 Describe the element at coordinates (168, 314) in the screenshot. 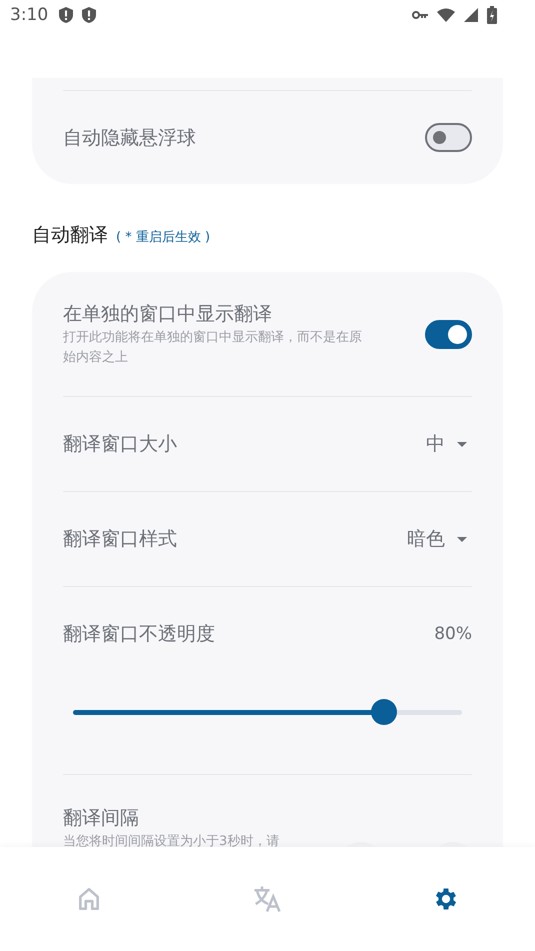

I see `setting-label: 在单独的窗口中显示翻译` at that location.